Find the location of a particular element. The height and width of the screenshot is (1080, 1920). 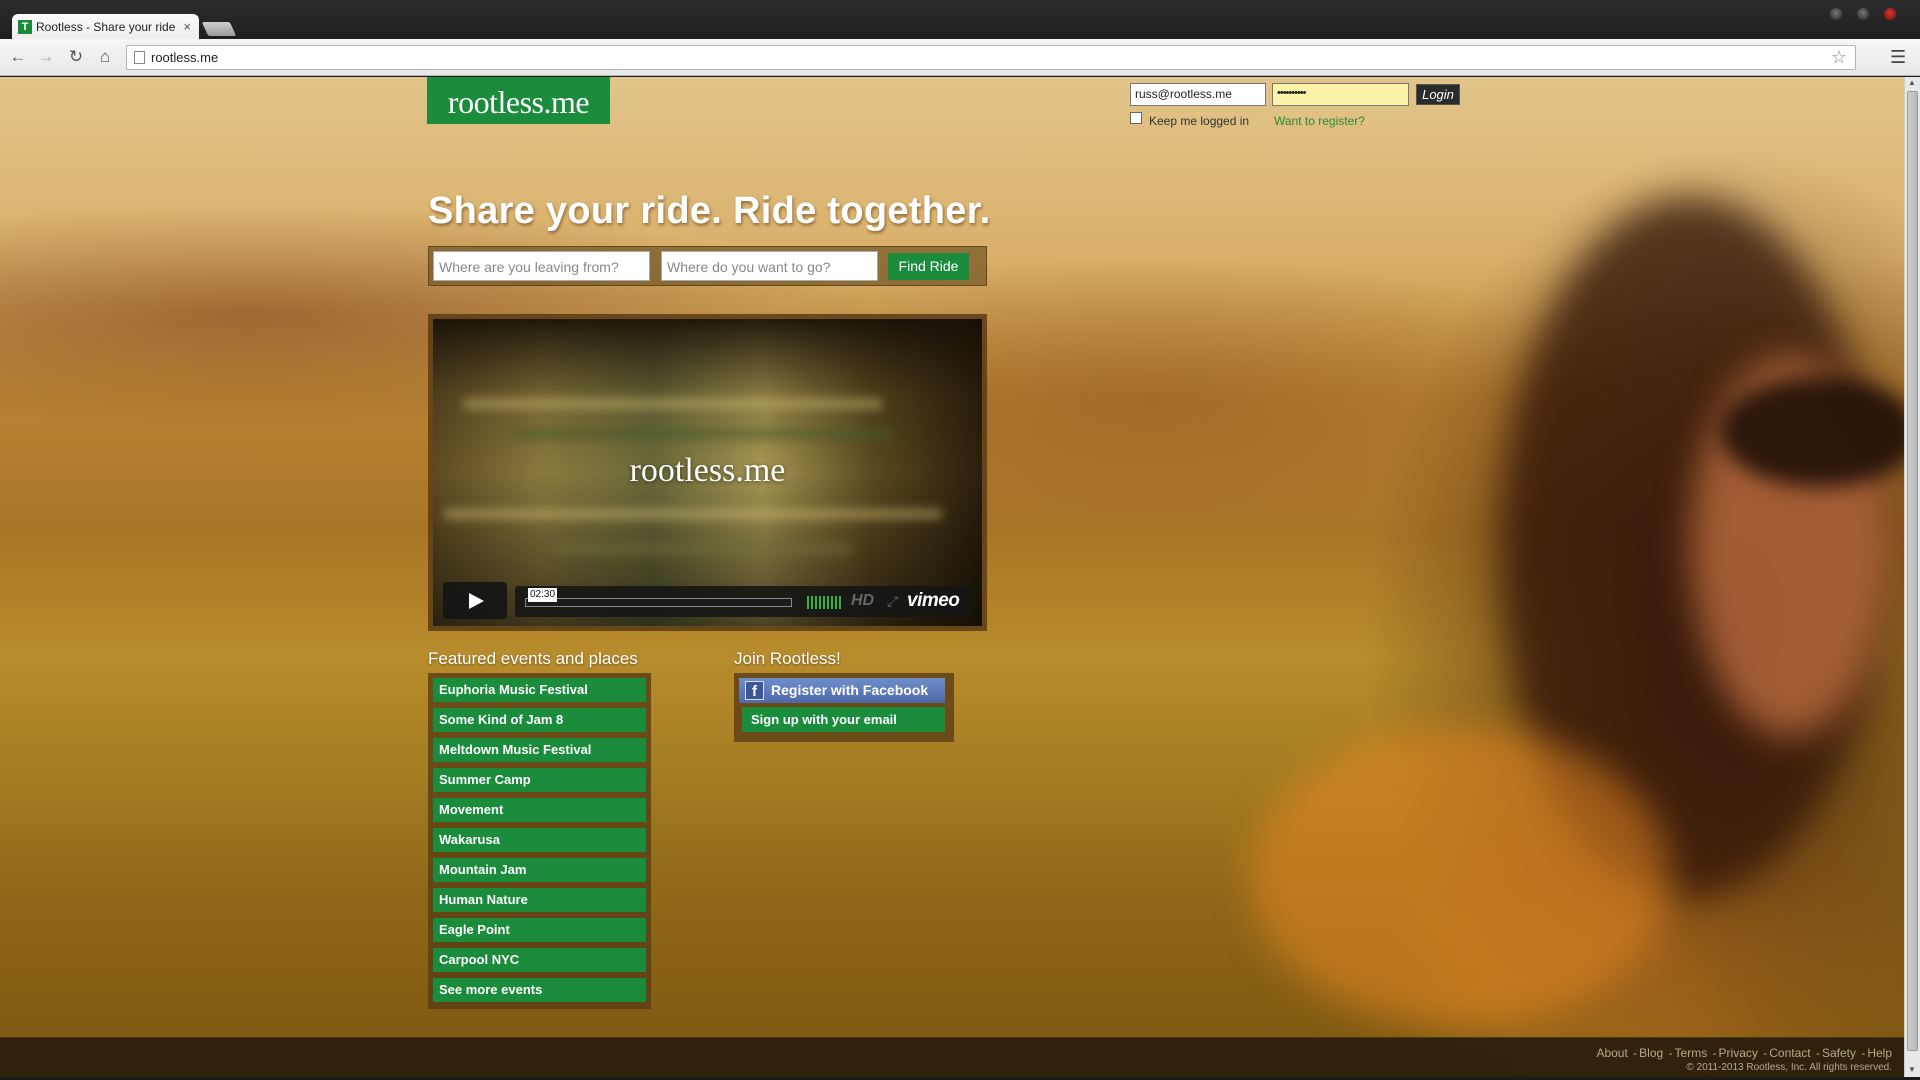

featured-event-link: Wakarusa is located at coordinates (539, 840).